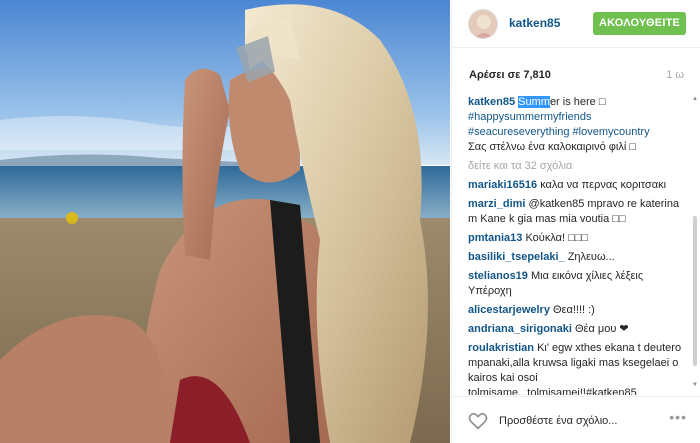 The height and width of the screenshot is (443, 700). Describe the element at coordinates (574, 310) in the screenshot. I see `comment-text: Θεα!!!! :)` at that location.